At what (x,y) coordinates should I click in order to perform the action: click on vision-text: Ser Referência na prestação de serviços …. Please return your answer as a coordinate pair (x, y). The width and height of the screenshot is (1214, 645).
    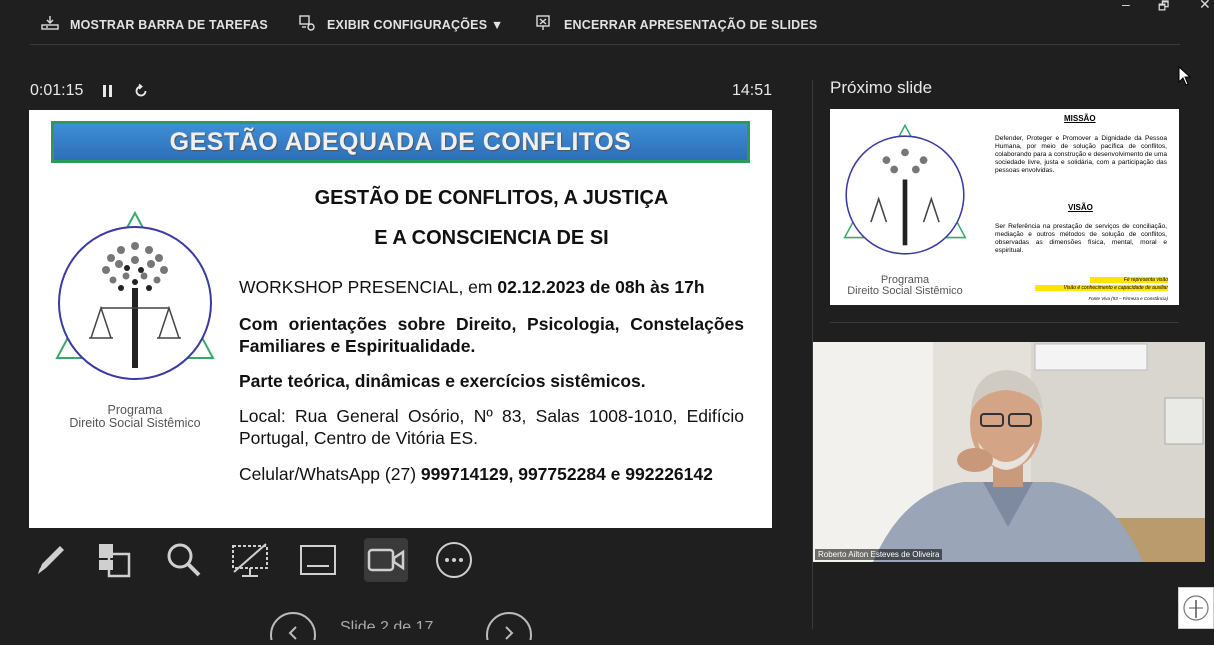
    Looking at the image, I should click on (1081, 238).